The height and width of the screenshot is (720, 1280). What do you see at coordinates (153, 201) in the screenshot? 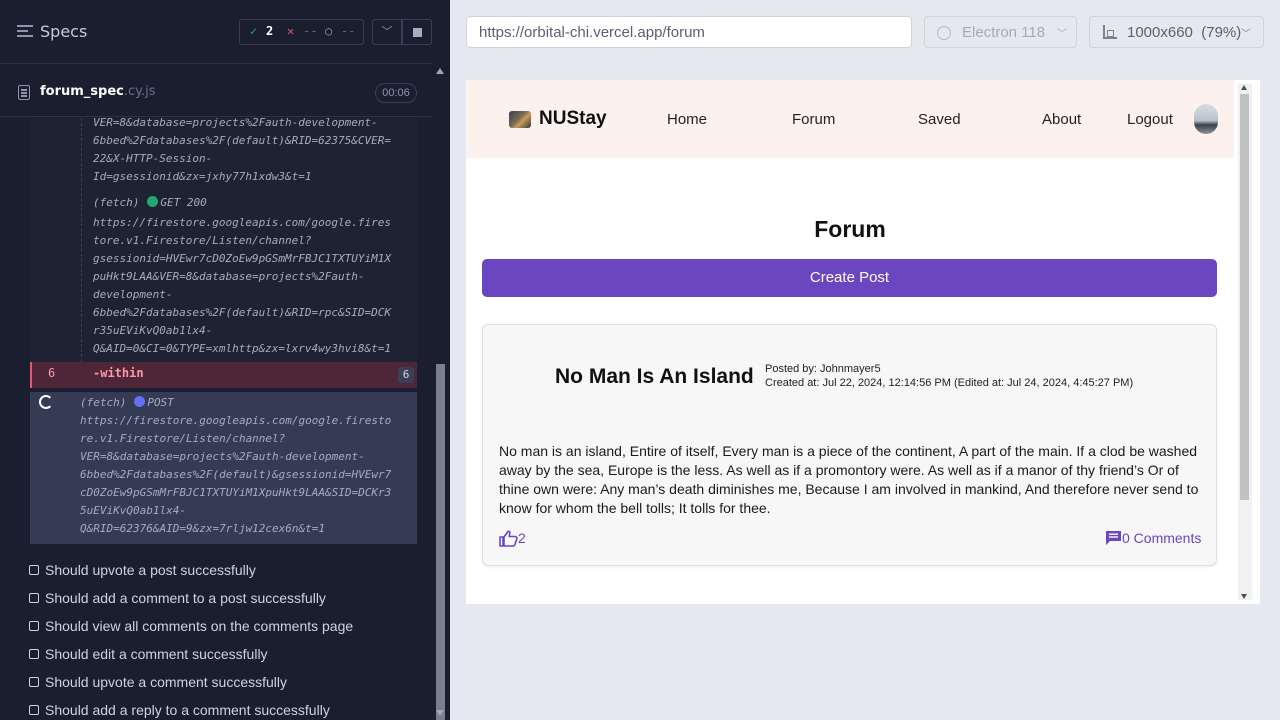
I see `status-dot-green` at bounding box center [153, 201].